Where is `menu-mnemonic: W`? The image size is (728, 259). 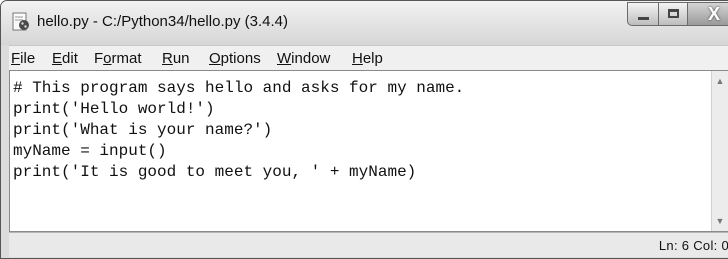 menu-mnemonic: W is located at coordinates (284, 58).